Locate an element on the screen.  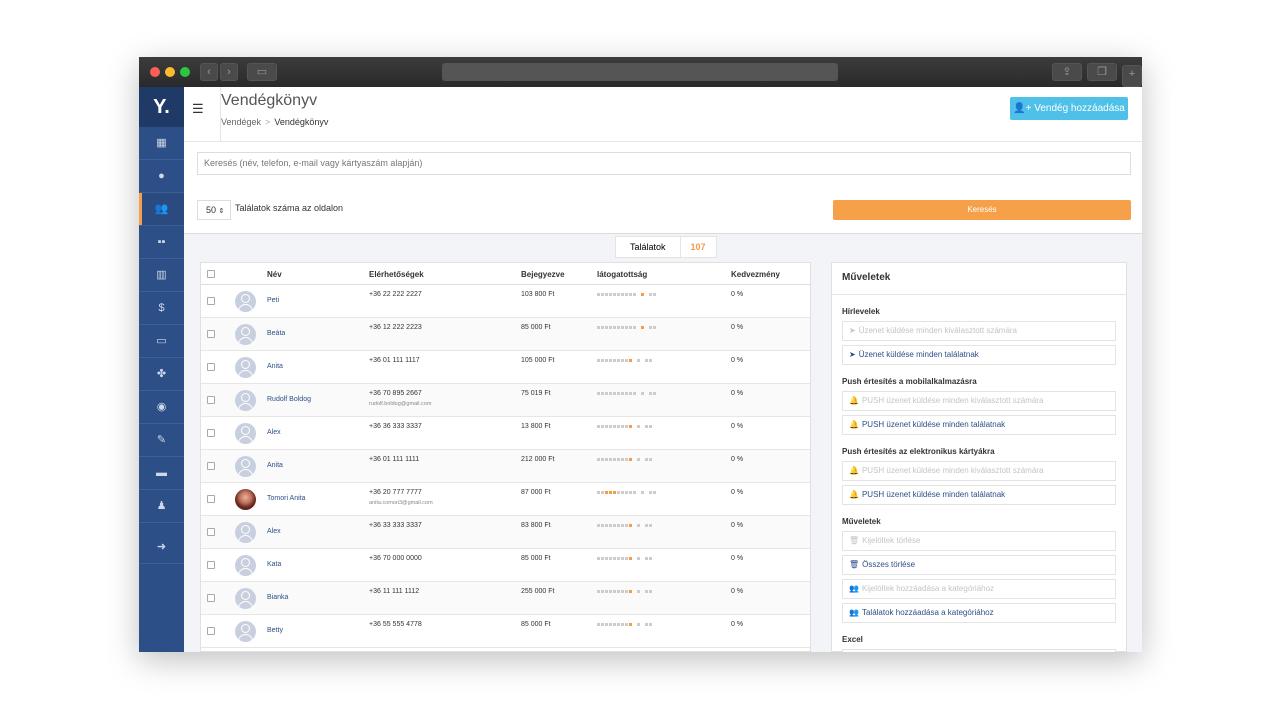
sidebar-item-chart: ▥ is located at coordinates (161, 275).